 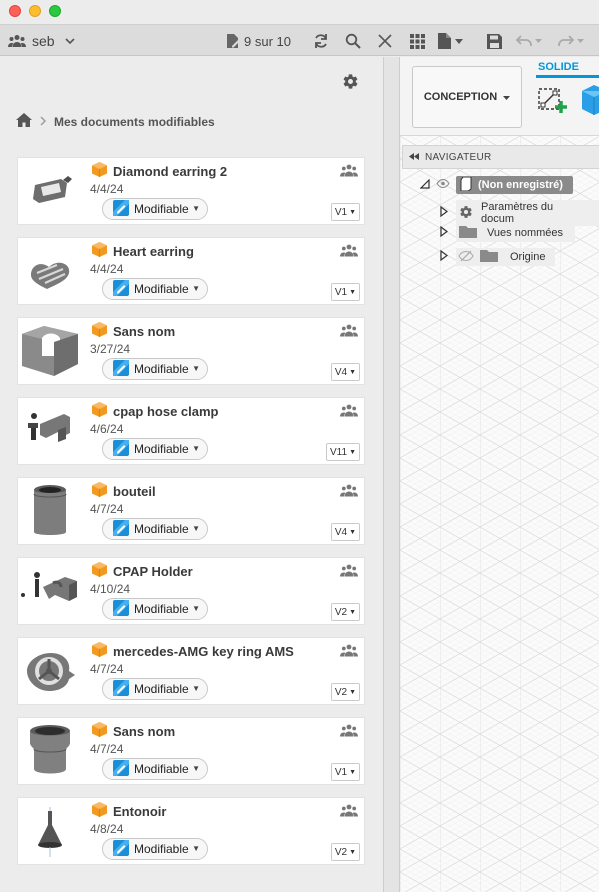 I want to click on undo-button, so click(x=529, y=41).